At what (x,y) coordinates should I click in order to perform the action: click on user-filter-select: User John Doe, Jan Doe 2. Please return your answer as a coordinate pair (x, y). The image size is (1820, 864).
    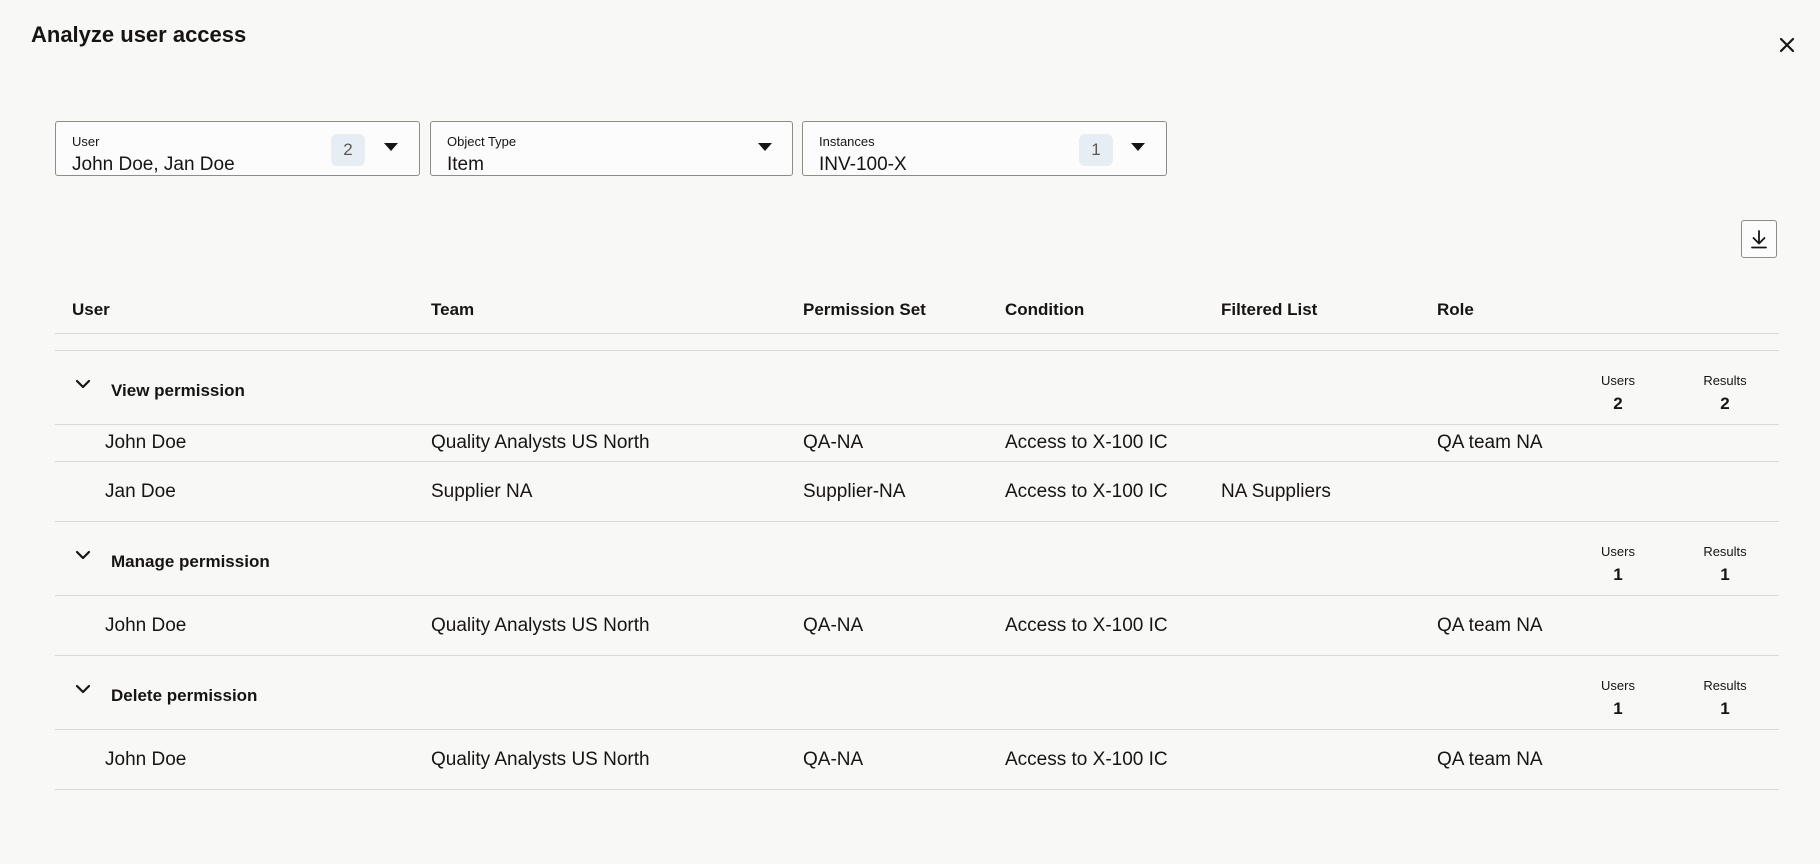
    Looking at the image, I should click on (237, 148).